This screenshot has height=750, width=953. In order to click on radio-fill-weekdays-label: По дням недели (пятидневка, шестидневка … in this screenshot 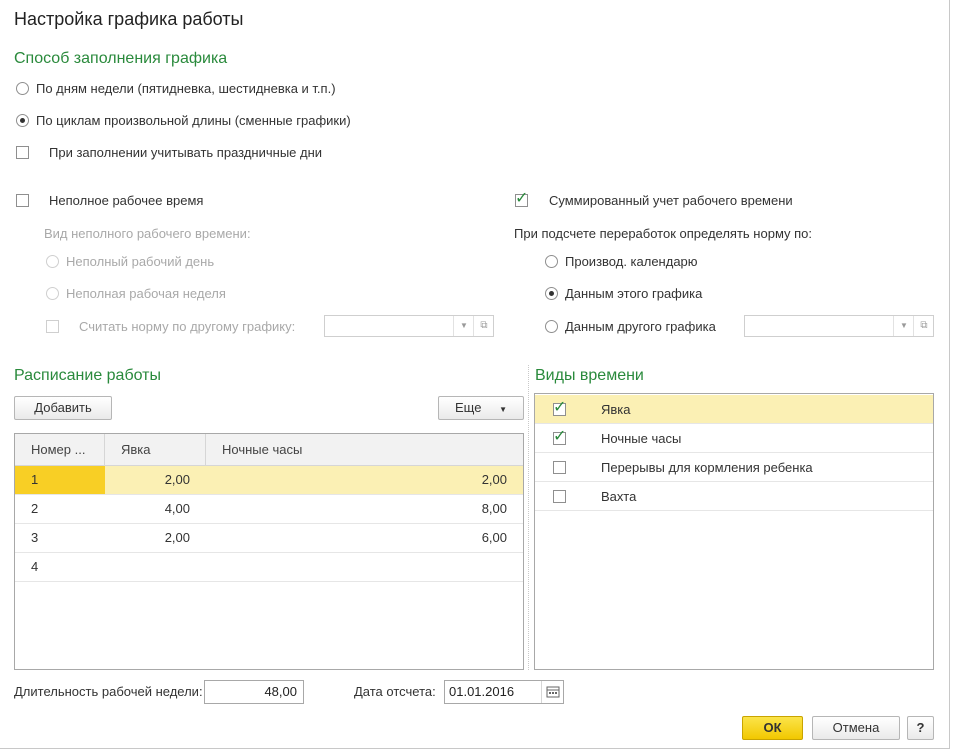, I will do `click(186, 88)`.